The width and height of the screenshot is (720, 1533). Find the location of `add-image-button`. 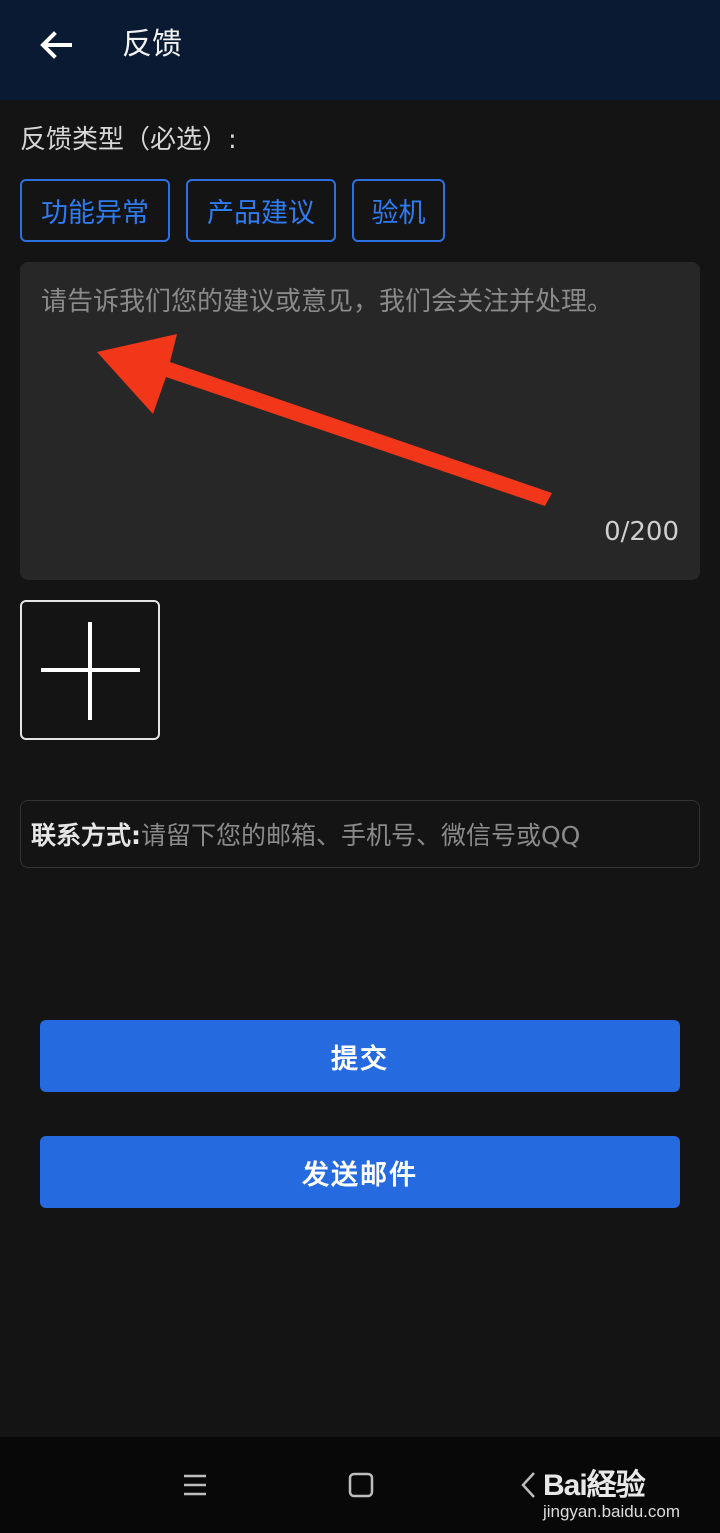

add-image-button is located at coordinates (90, 670).